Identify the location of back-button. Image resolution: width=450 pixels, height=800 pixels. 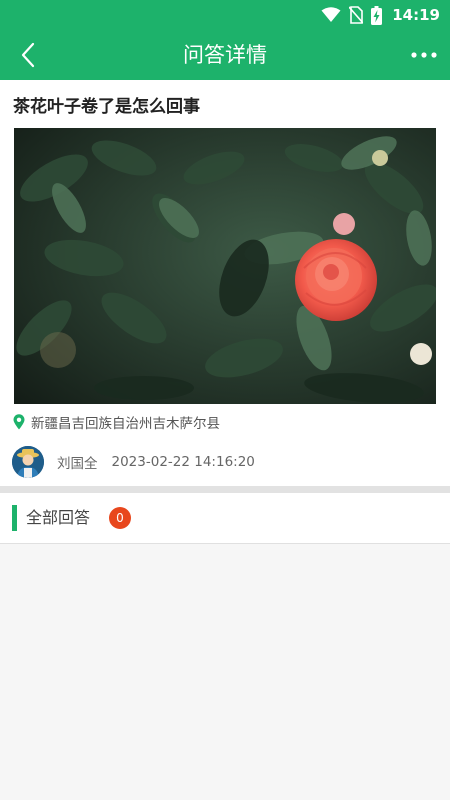
(28, 55).